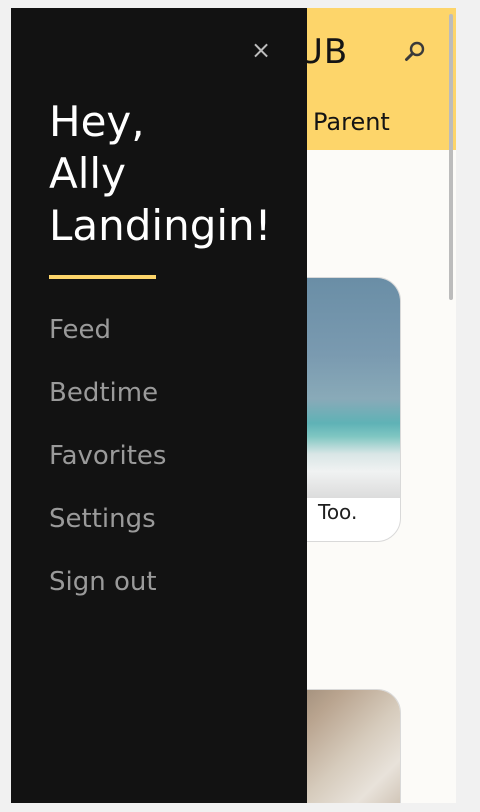 This screenshot has width=480, height=812. What do you see at coordinates (169, 174) in the screenshot?
I see `greeting: Hey, Ally Landingin!` at bounding box center [169, 174].